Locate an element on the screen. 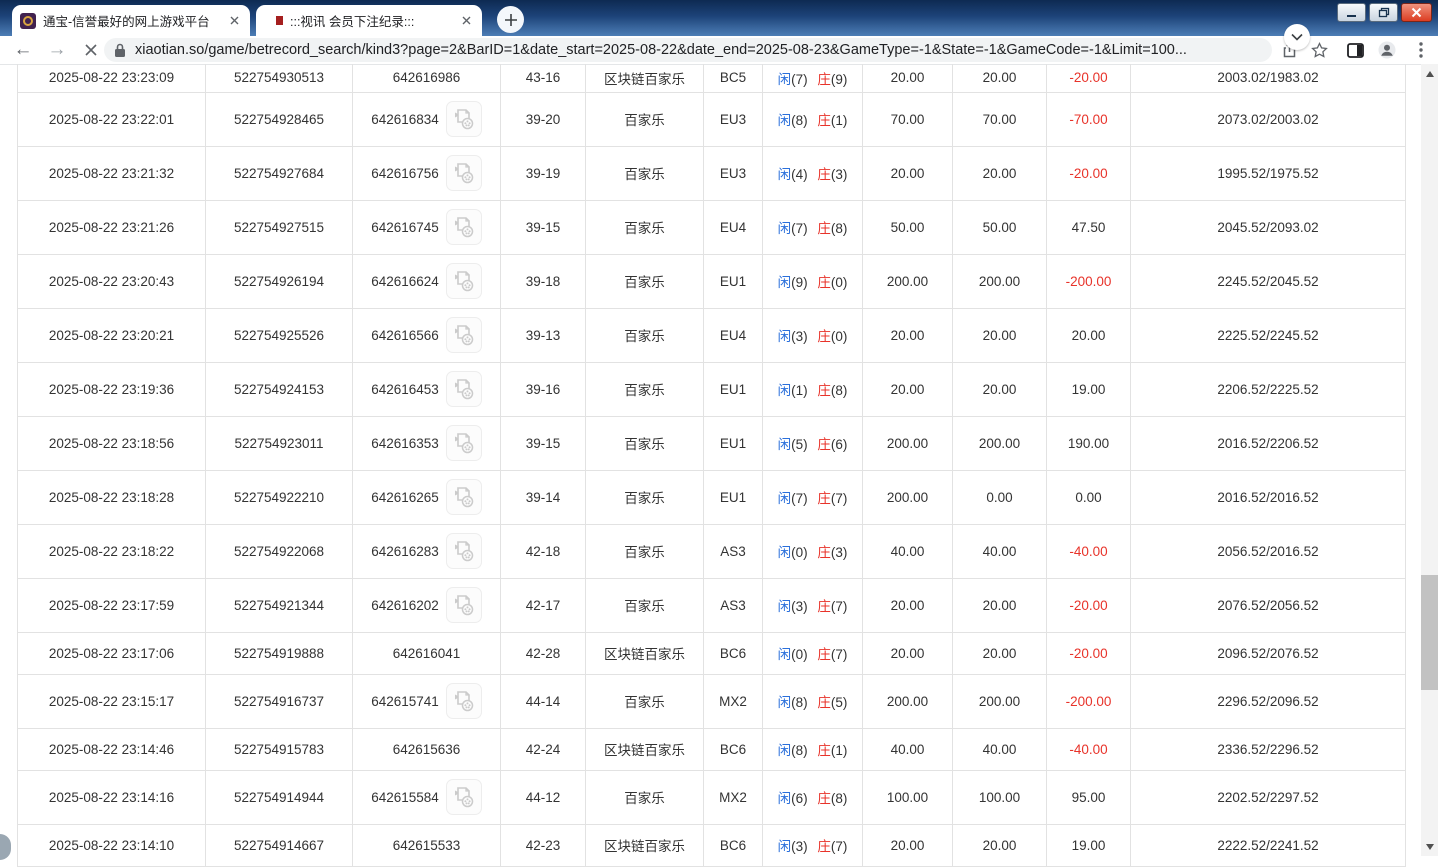 The height and width of the screenshot is (867, 1438). bookmark-star-button is located at coordinates (1319, 50).